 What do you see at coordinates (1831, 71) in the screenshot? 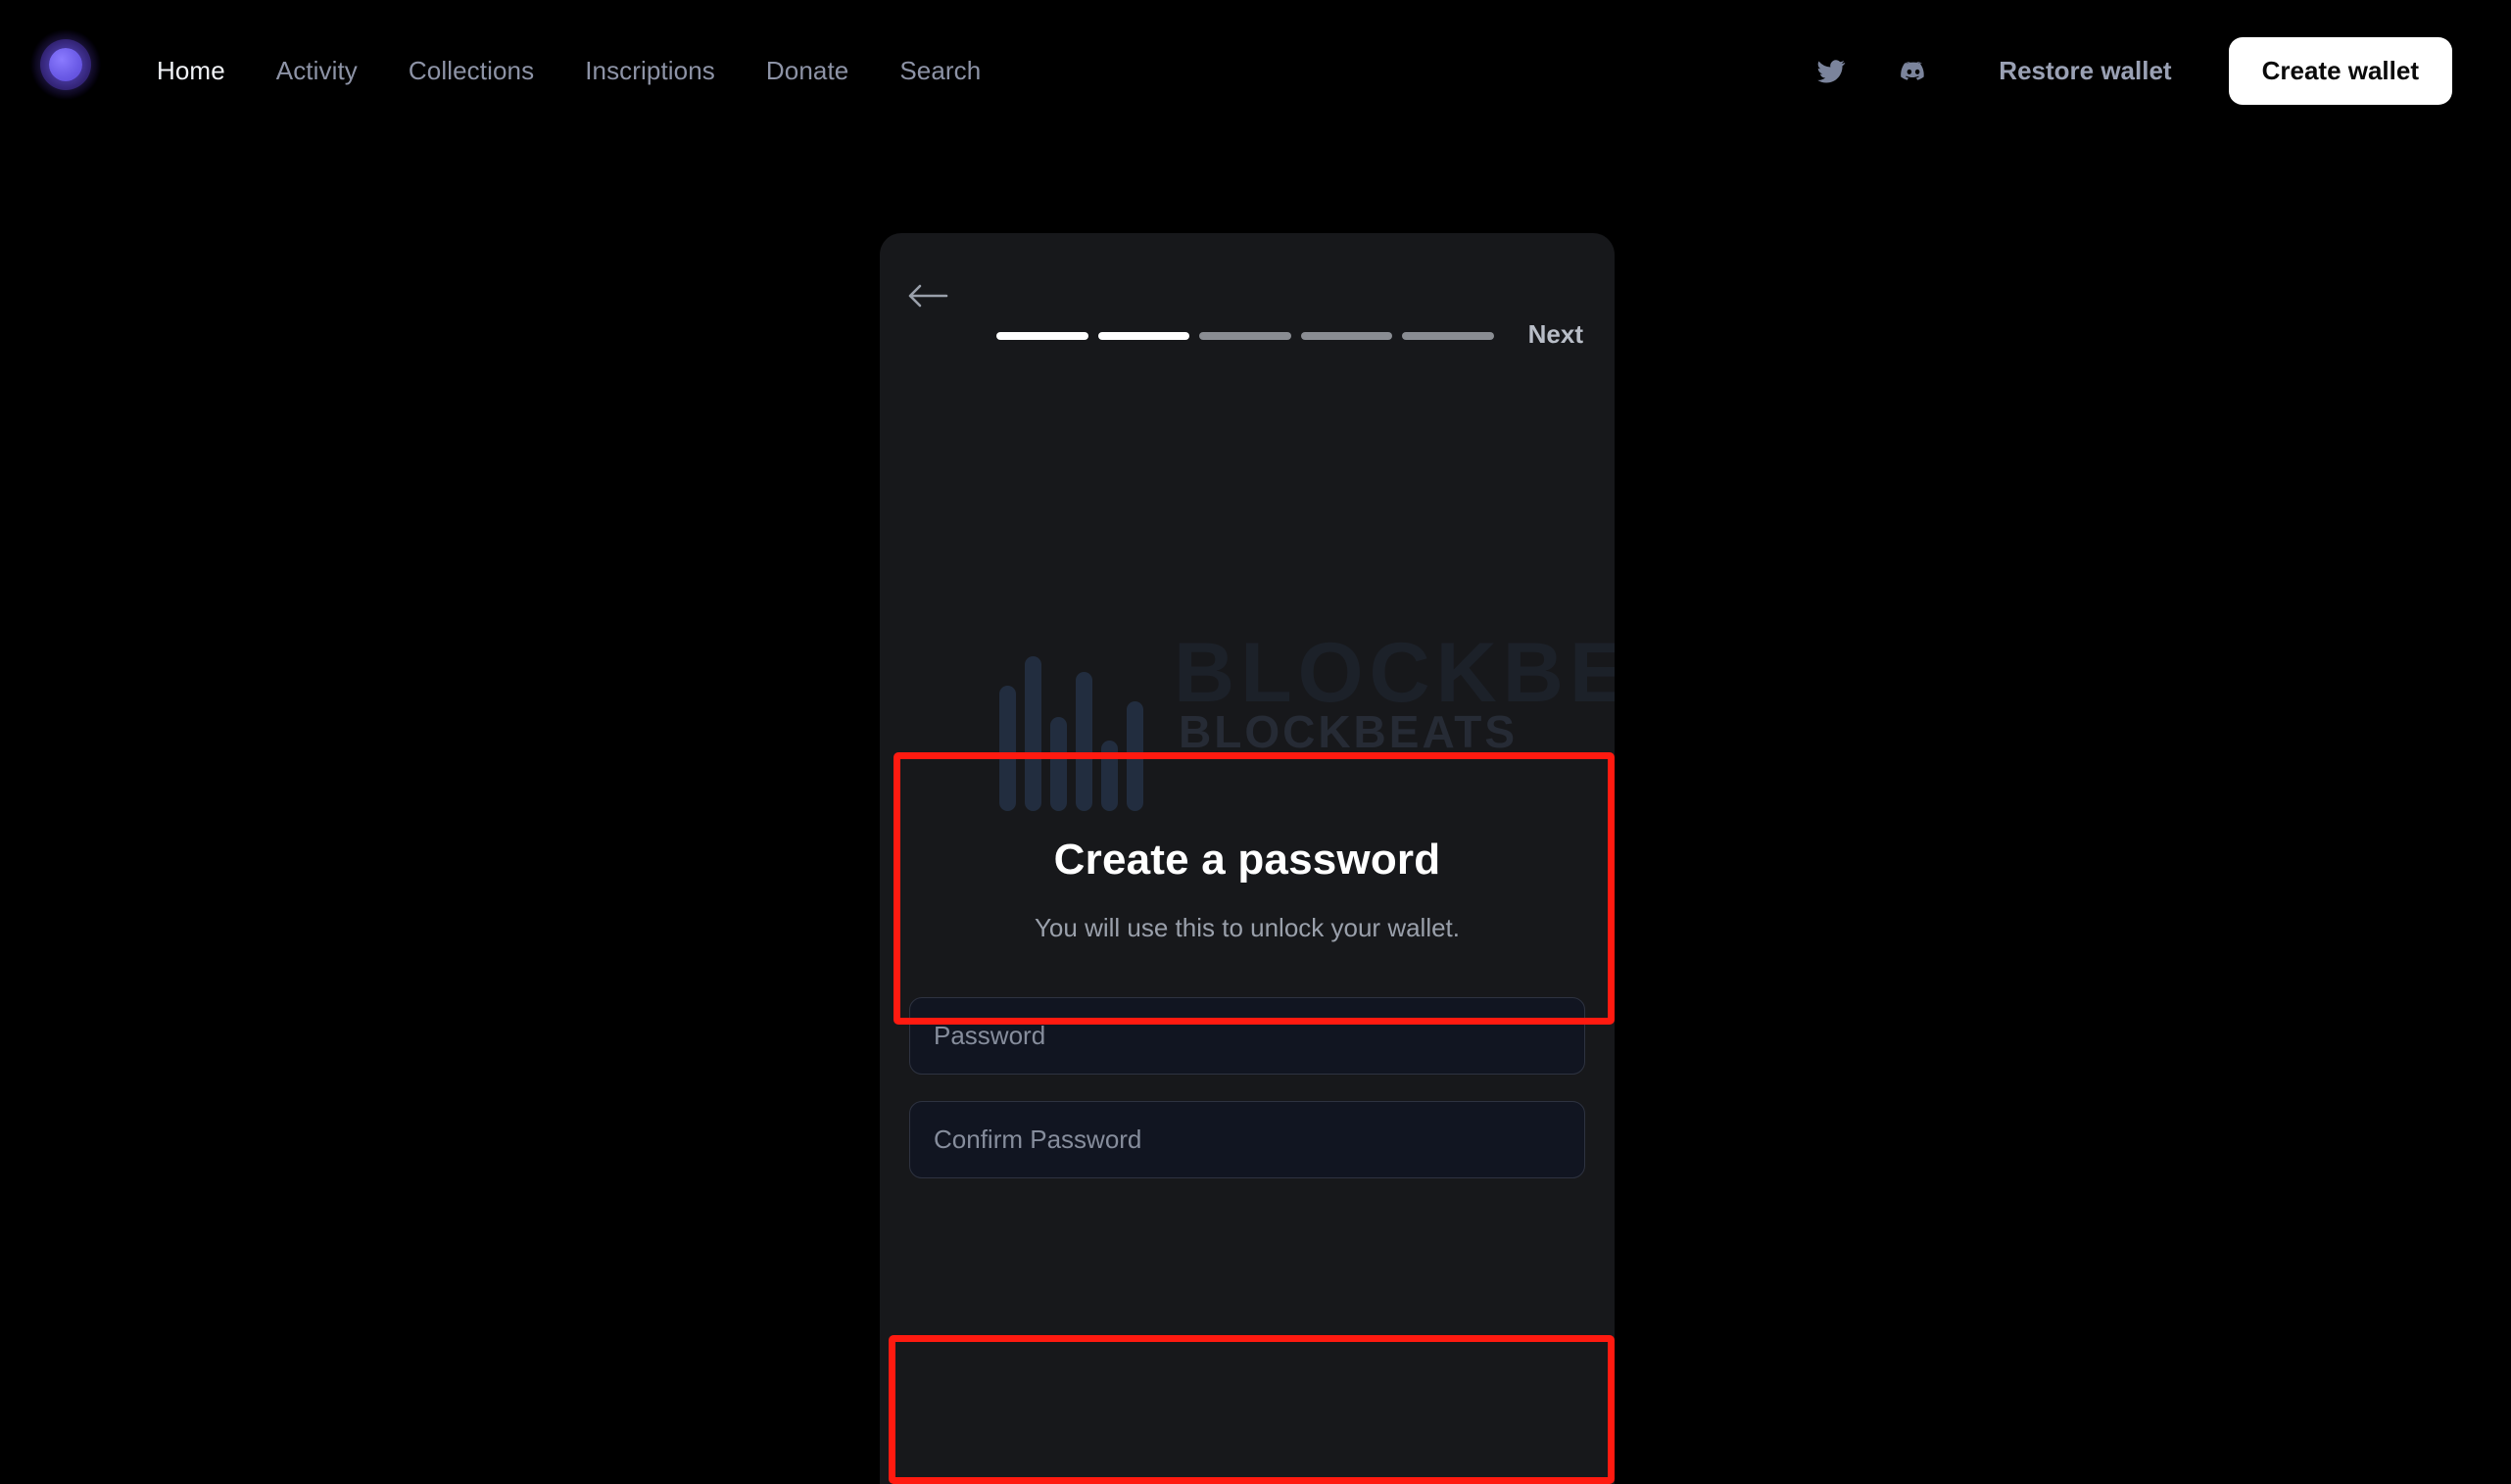
I see `twitter-icon` at bounding box center [1831, 71].